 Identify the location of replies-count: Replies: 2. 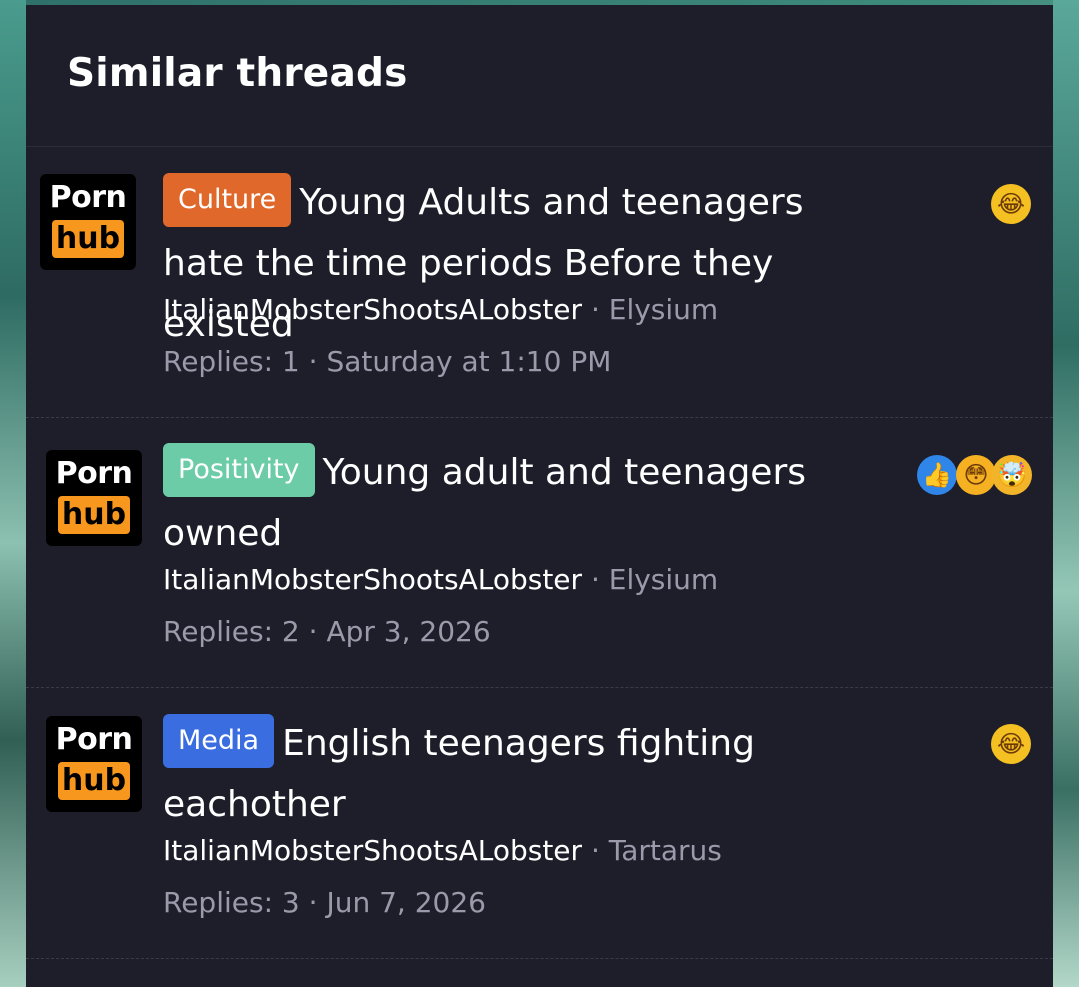
(231, 631).